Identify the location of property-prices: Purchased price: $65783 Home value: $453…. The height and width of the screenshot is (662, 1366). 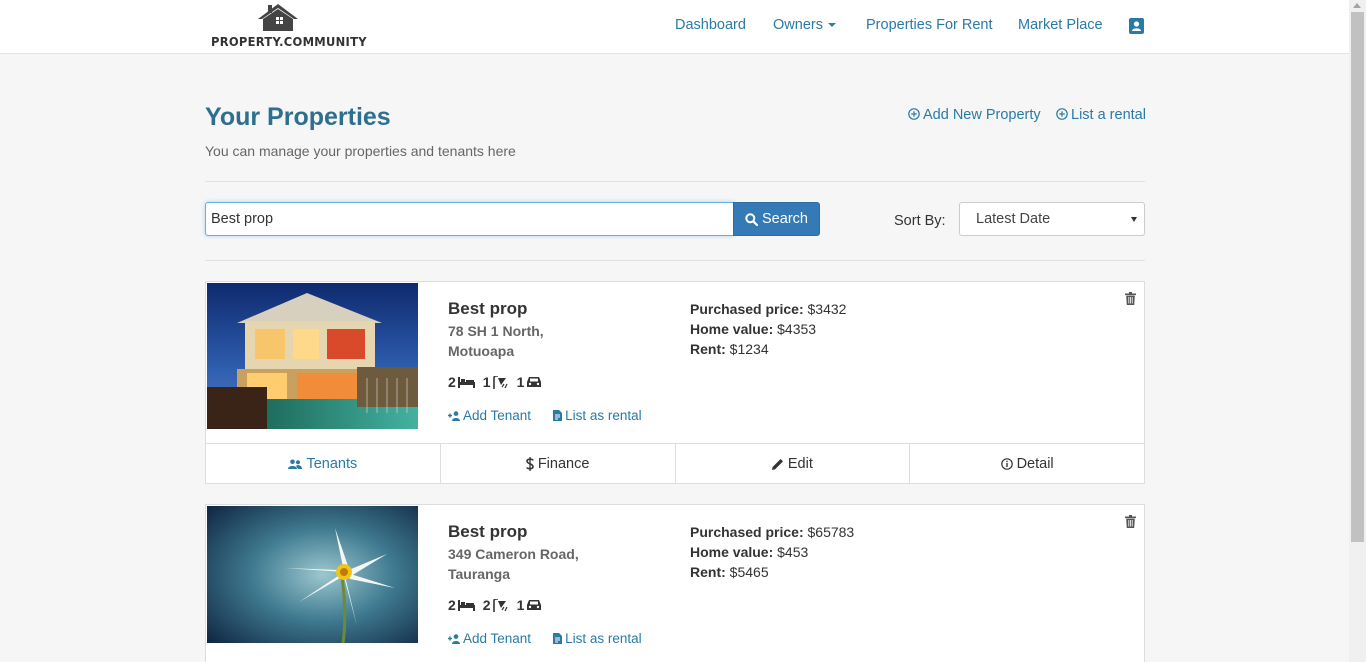
(772, 552).